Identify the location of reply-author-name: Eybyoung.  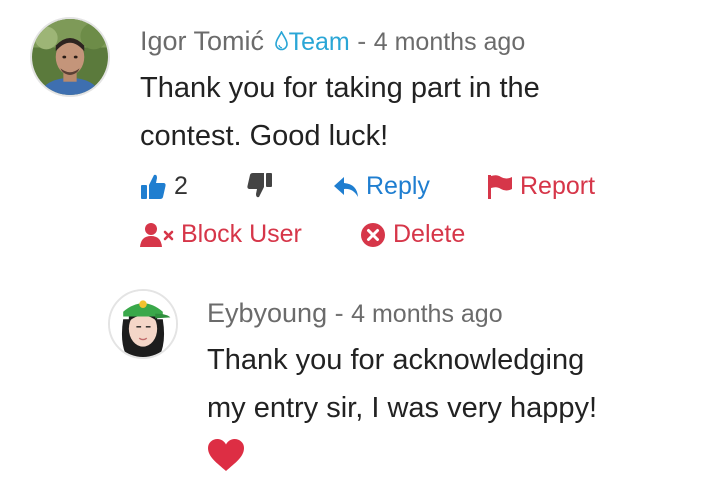
(267, 313).